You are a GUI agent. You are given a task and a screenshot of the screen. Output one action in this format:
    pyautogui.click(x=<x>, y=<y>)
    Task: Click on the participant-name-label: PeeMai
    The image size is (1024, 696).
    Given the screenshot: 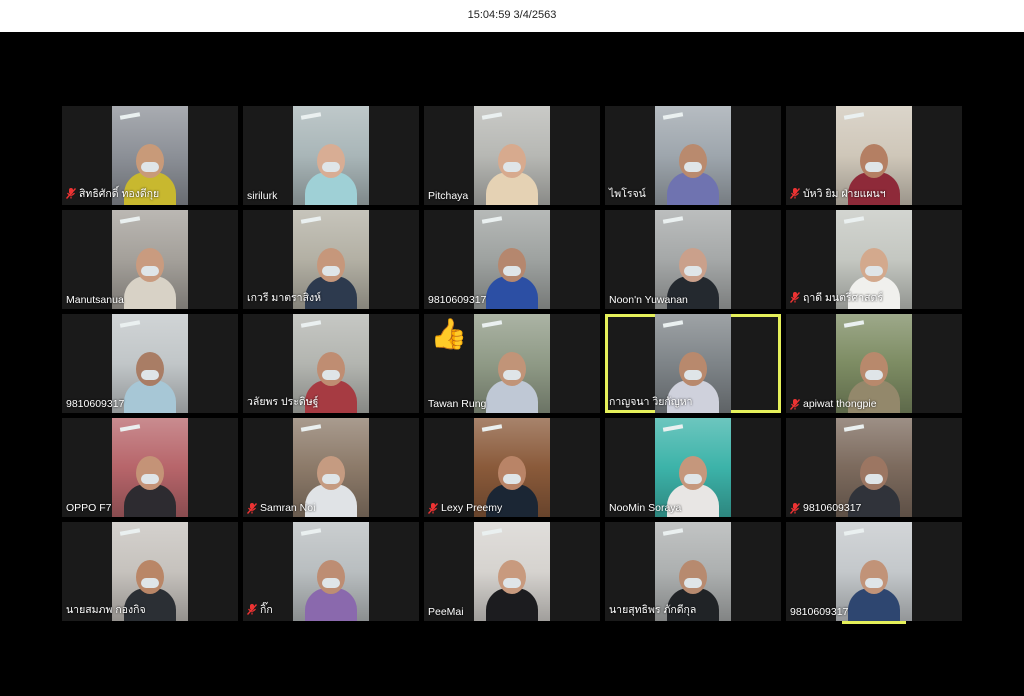 What is the action you would take?
    pyautogui.click(x=446, y=612)
    